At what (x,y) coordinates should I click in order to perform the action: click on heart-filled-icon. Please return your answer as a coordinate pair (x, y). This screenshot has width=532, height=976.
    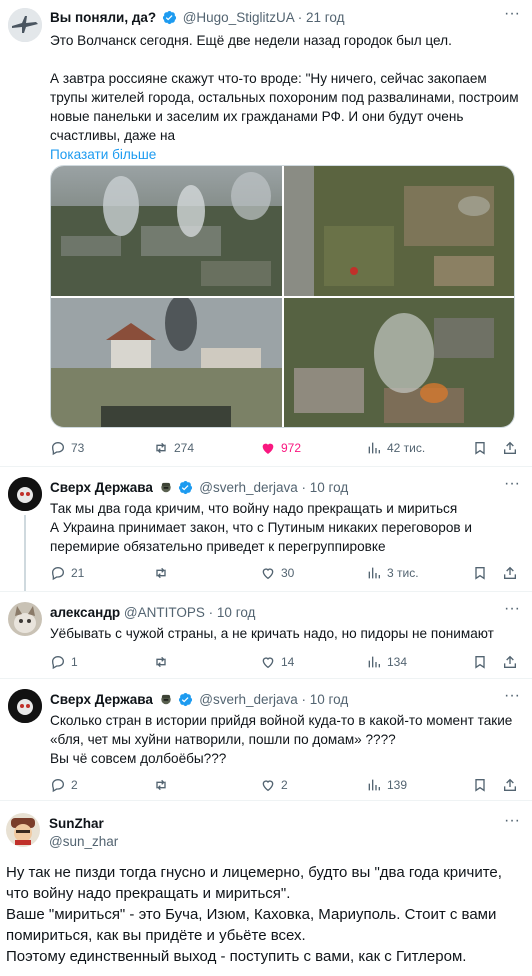
    Looking at the image, I should click on (268, 448).